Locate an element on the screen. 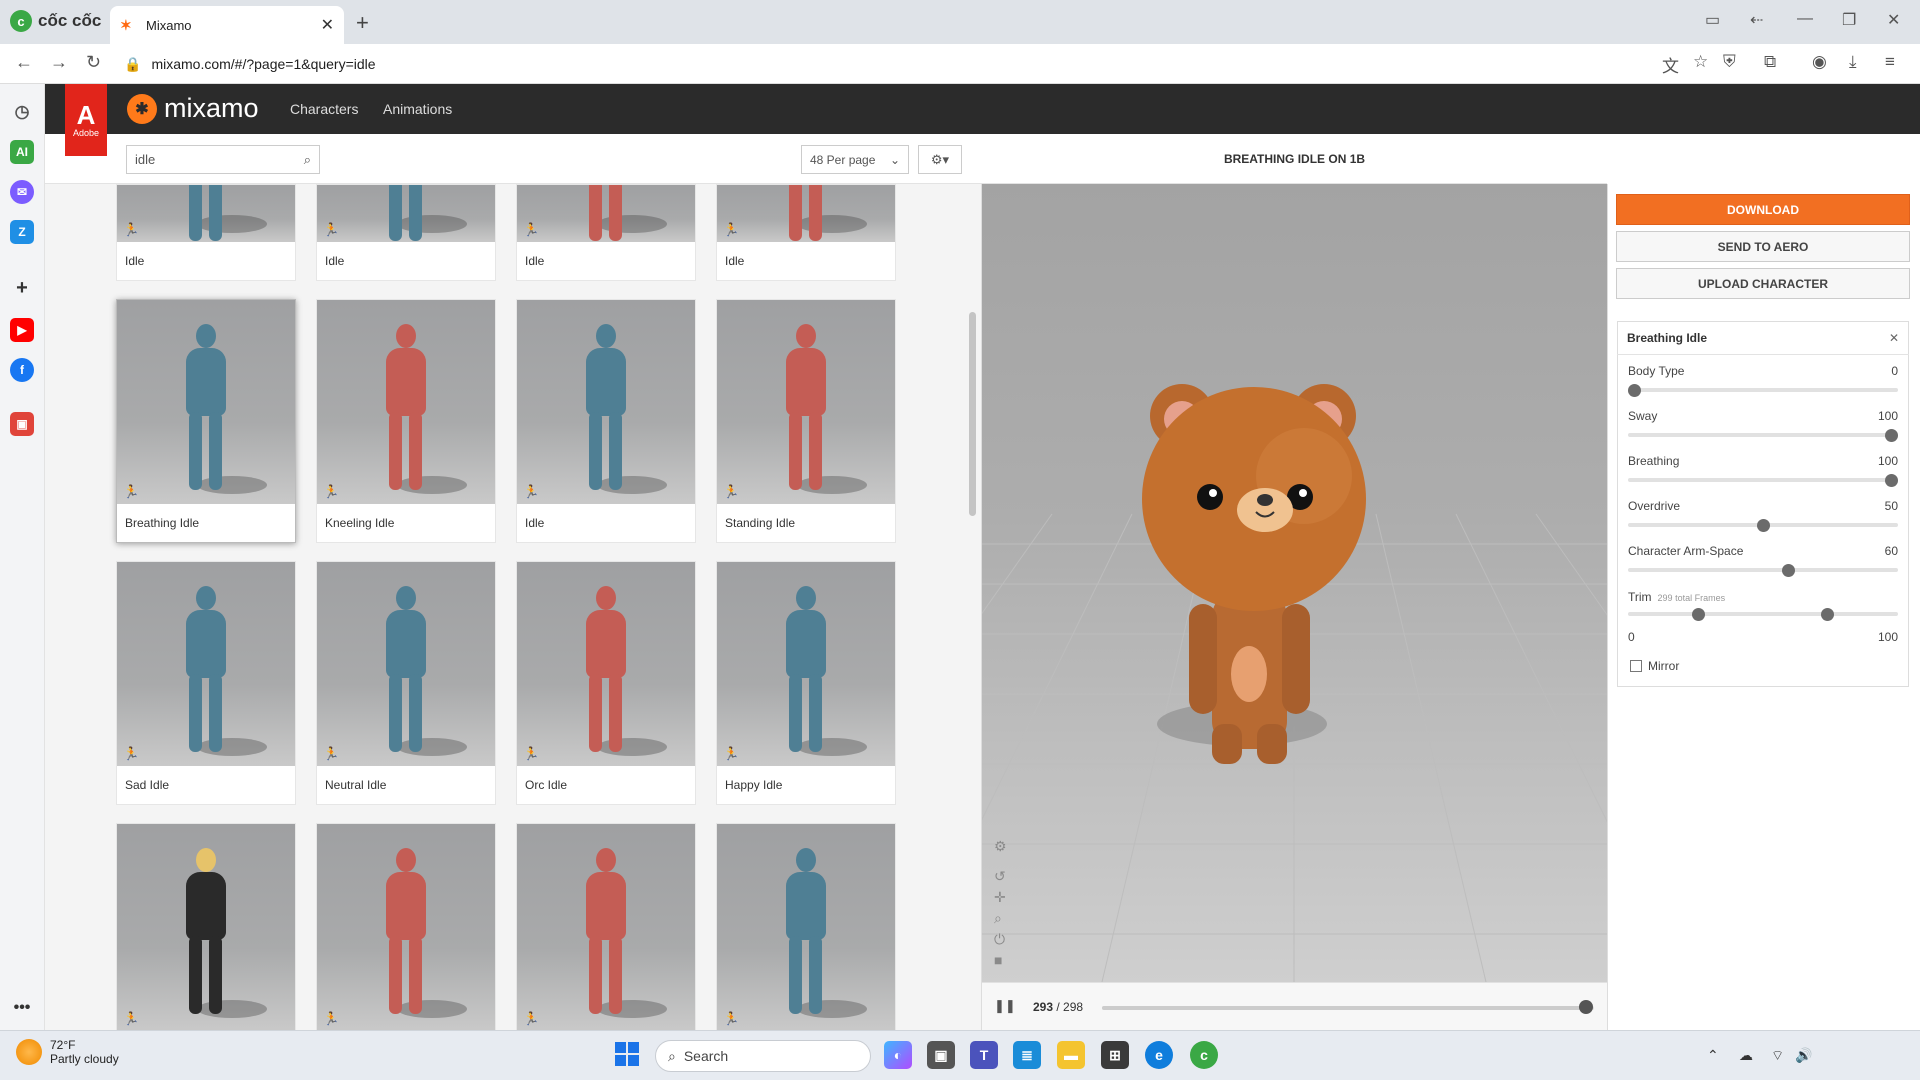 Image resolution: width=1920 pixels, height=1080 pixels. messenger-icon: ✉ is located at coordinates (22, 192).